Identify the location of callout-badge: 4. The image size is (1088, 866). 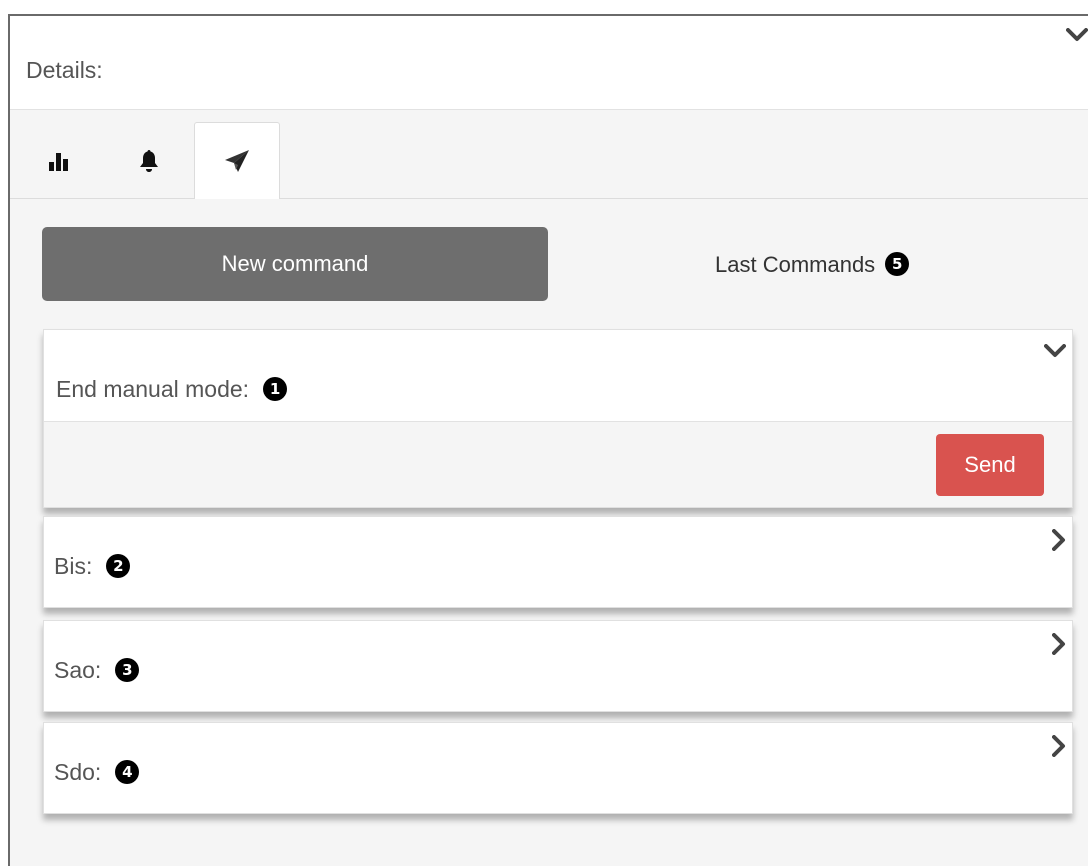
(127, 771).